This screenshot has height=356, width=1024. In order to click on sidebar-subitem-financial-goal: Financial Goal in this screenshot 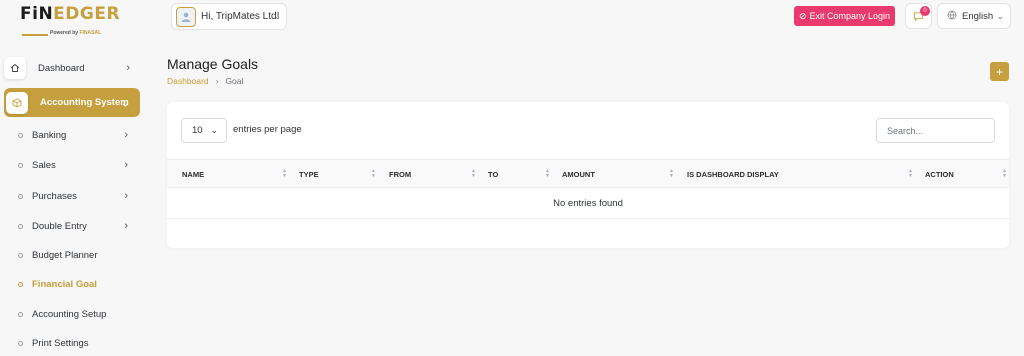, I will do `click(78, 284)`.